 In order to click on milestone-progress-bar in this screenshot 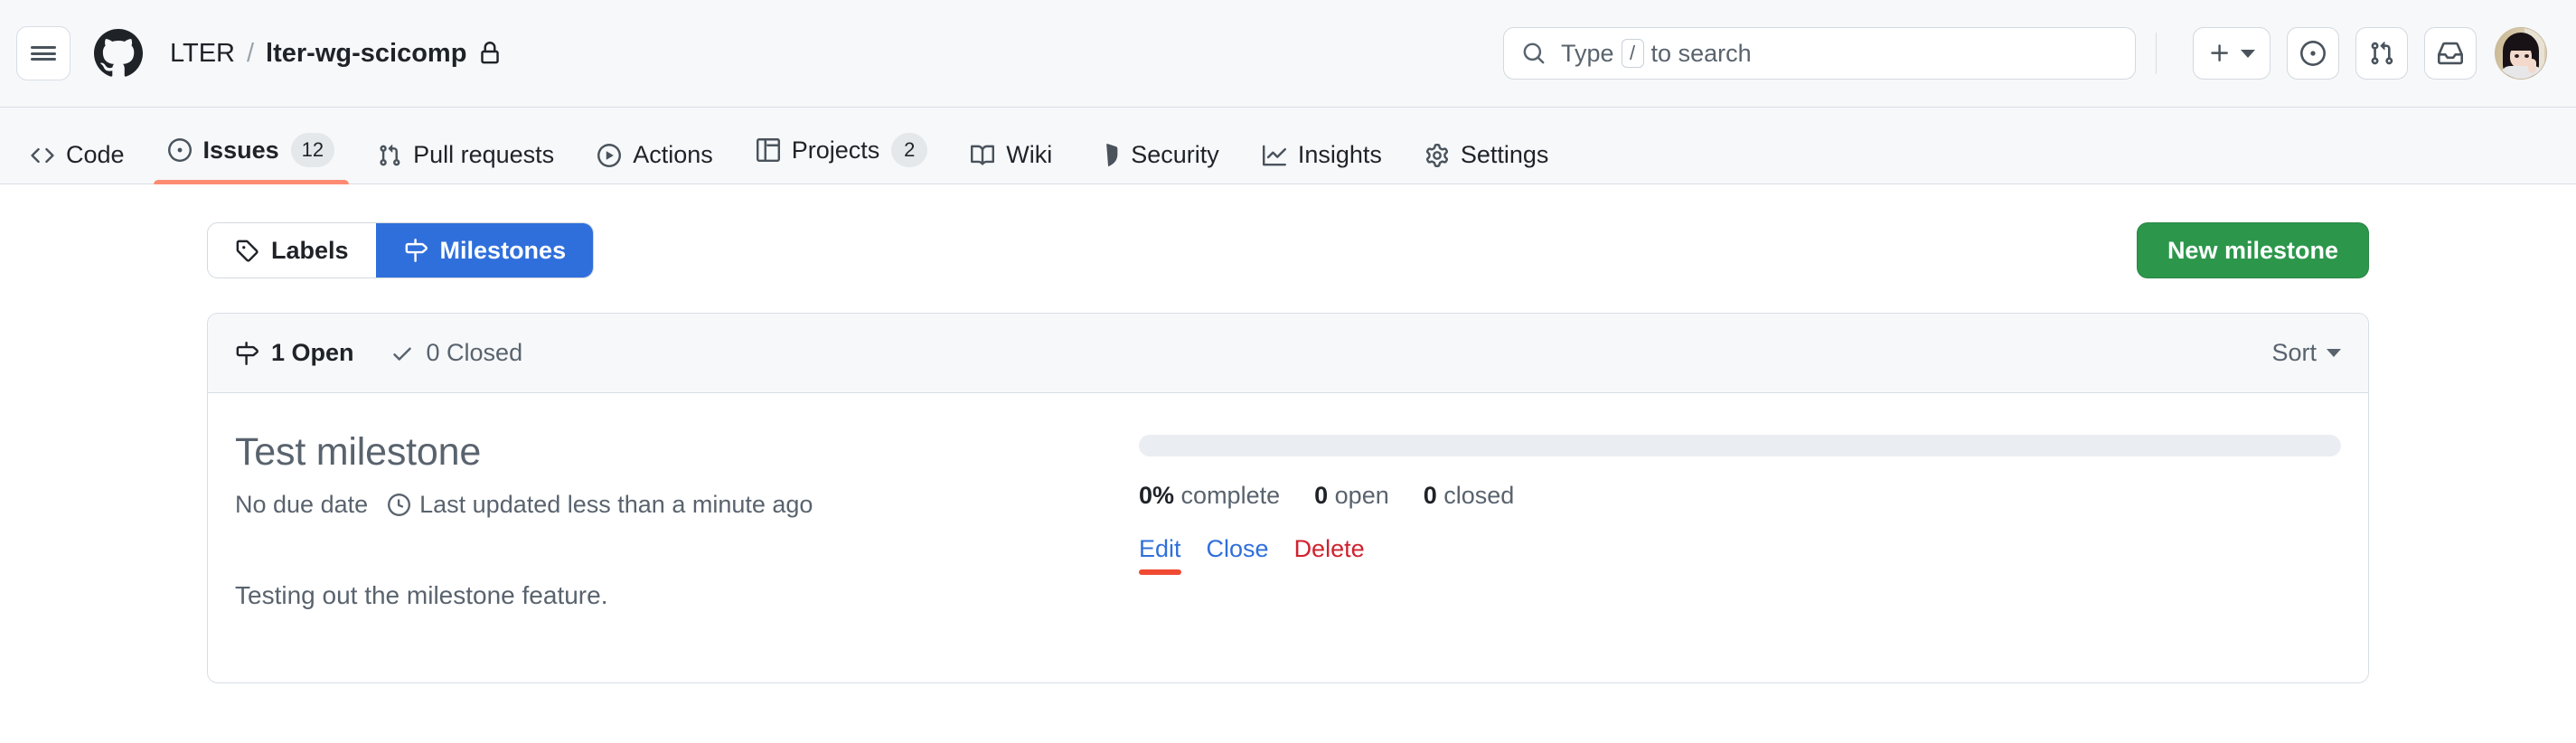, I will do `click(1740, 445)`.